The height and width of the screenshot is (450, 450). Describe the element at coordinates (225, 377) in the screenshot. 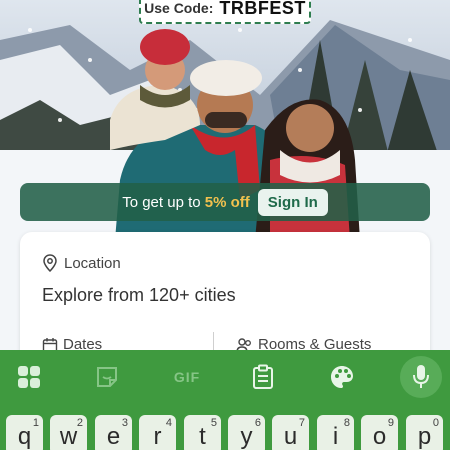

I see `keyboard-toolbar: GIF` at that location.